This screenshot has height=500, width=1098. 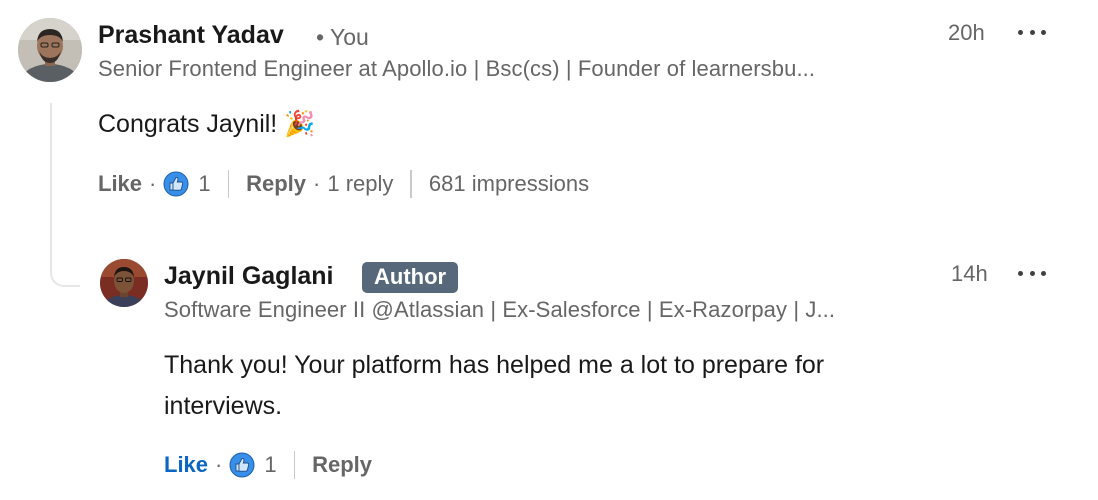 I want to click on reply-author-name: Jaynil Gaglani, so click(x=249, y=276).